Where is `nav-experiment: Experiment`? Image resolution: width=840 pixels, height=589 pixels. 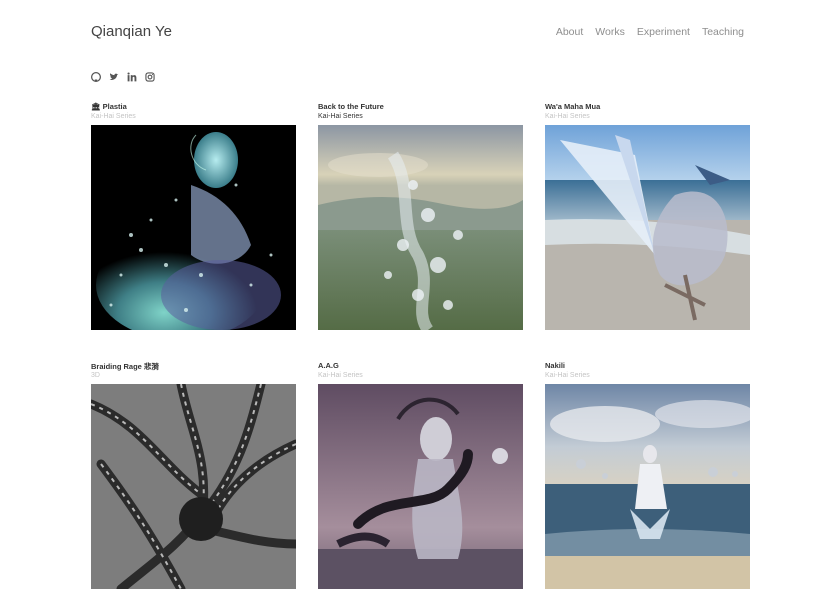 nav-experiment: Experiment is located at coordinates (663, 32).